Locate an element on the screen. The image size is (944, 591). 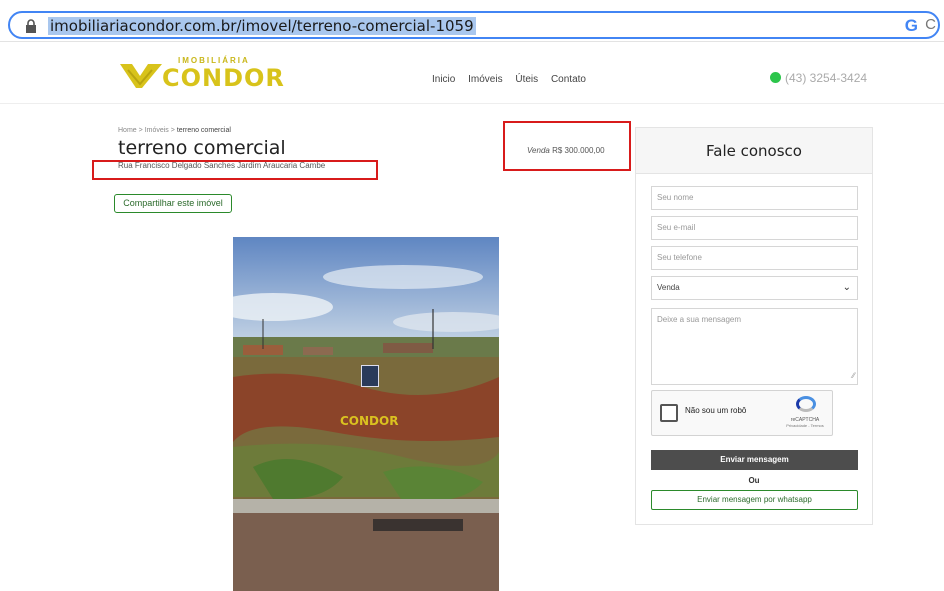
recaptcha-icon is located at coordinates (806, 404).